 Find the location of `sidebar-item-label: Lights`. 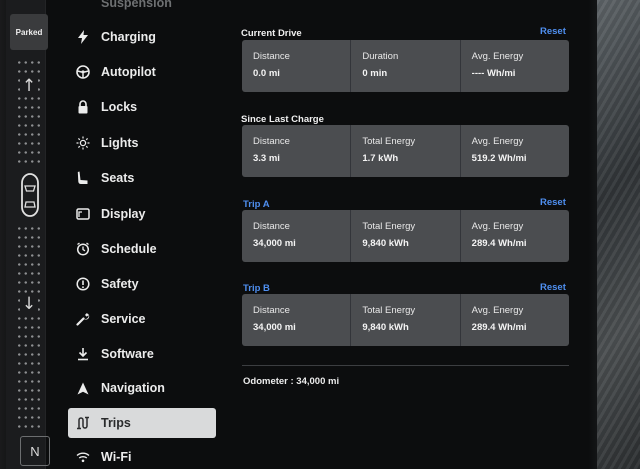

sidebar-item-label: Lights is located at coordinates (120, 143).